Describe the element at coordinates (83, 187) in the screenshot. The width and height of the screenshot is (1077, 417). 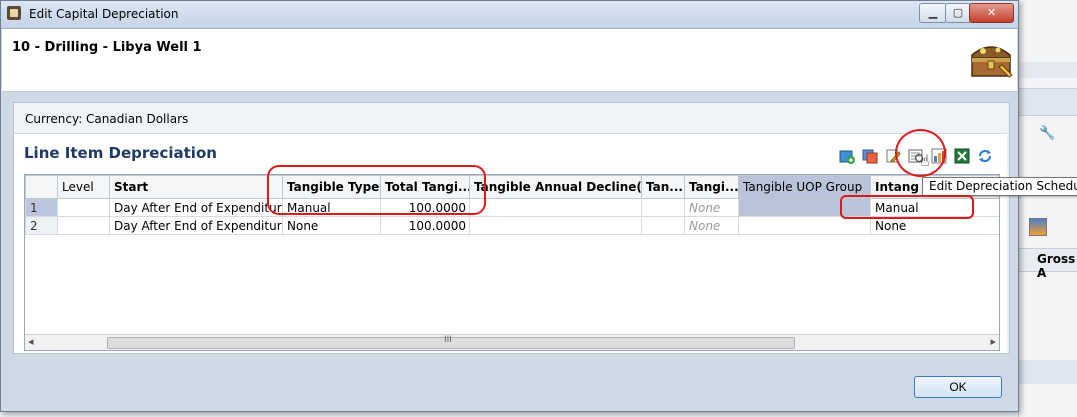
I see `column-header-level: Level` at that location.